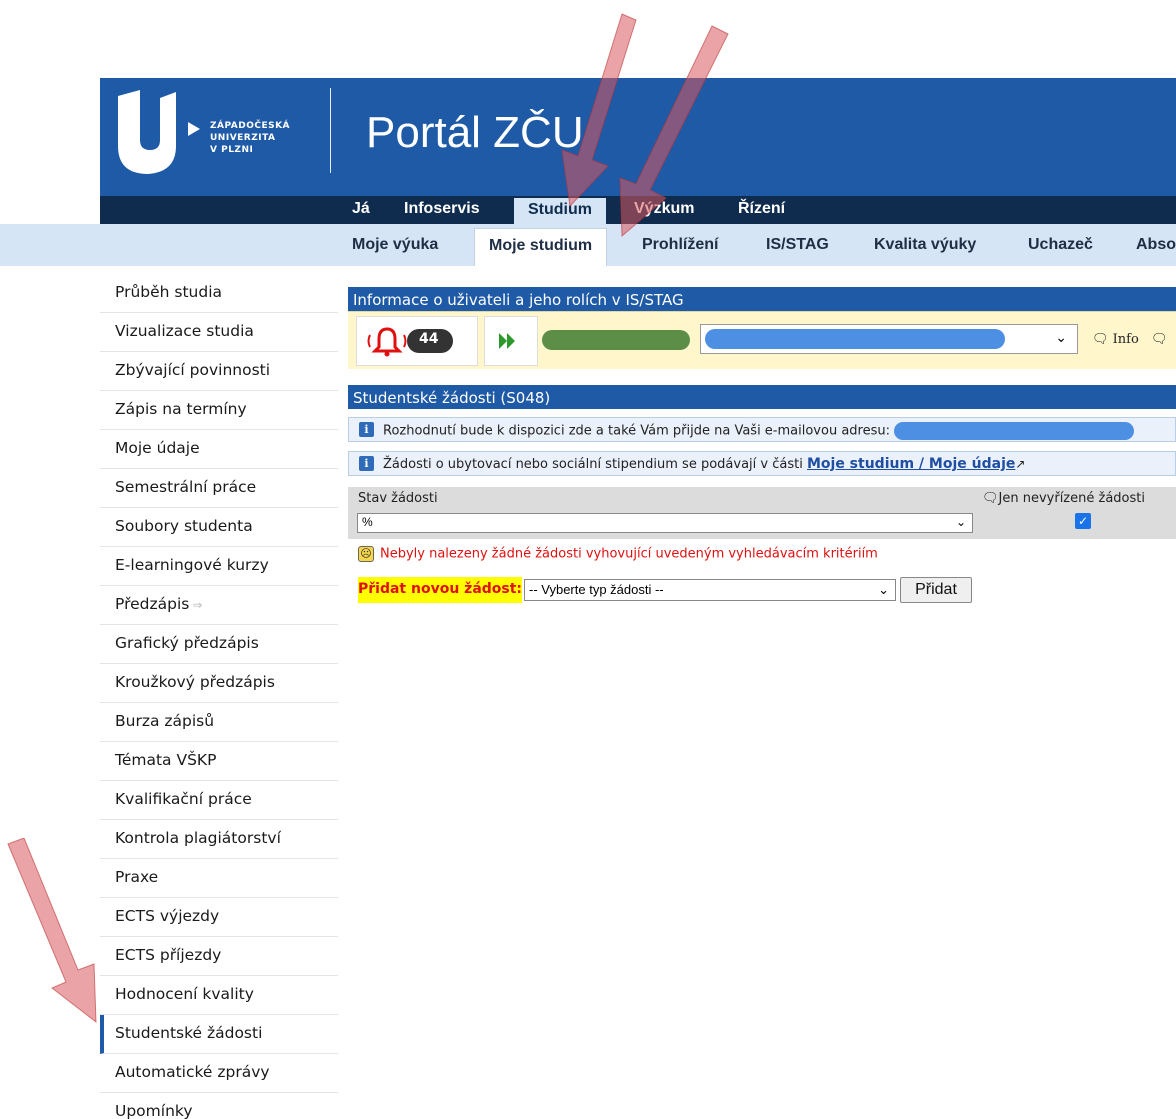  Describe the element at coordinates (166, 760) in the screenshot. I see `sidebar-item-label: Témata VŠKP` at that location.